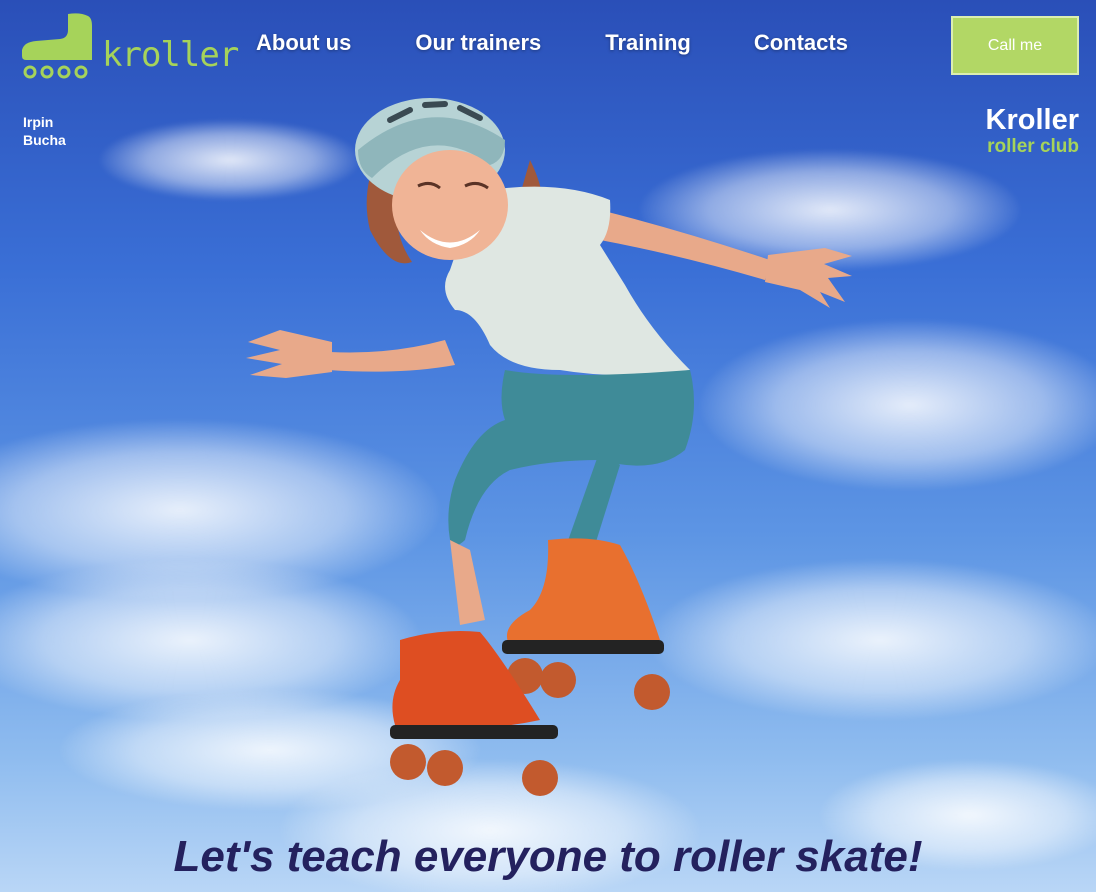  What do you see at coordinates (548, 856) in the screenshot?
I see `hero-tagline: Let's teach everyone to roller skate!` at bounding box center [548, 856].